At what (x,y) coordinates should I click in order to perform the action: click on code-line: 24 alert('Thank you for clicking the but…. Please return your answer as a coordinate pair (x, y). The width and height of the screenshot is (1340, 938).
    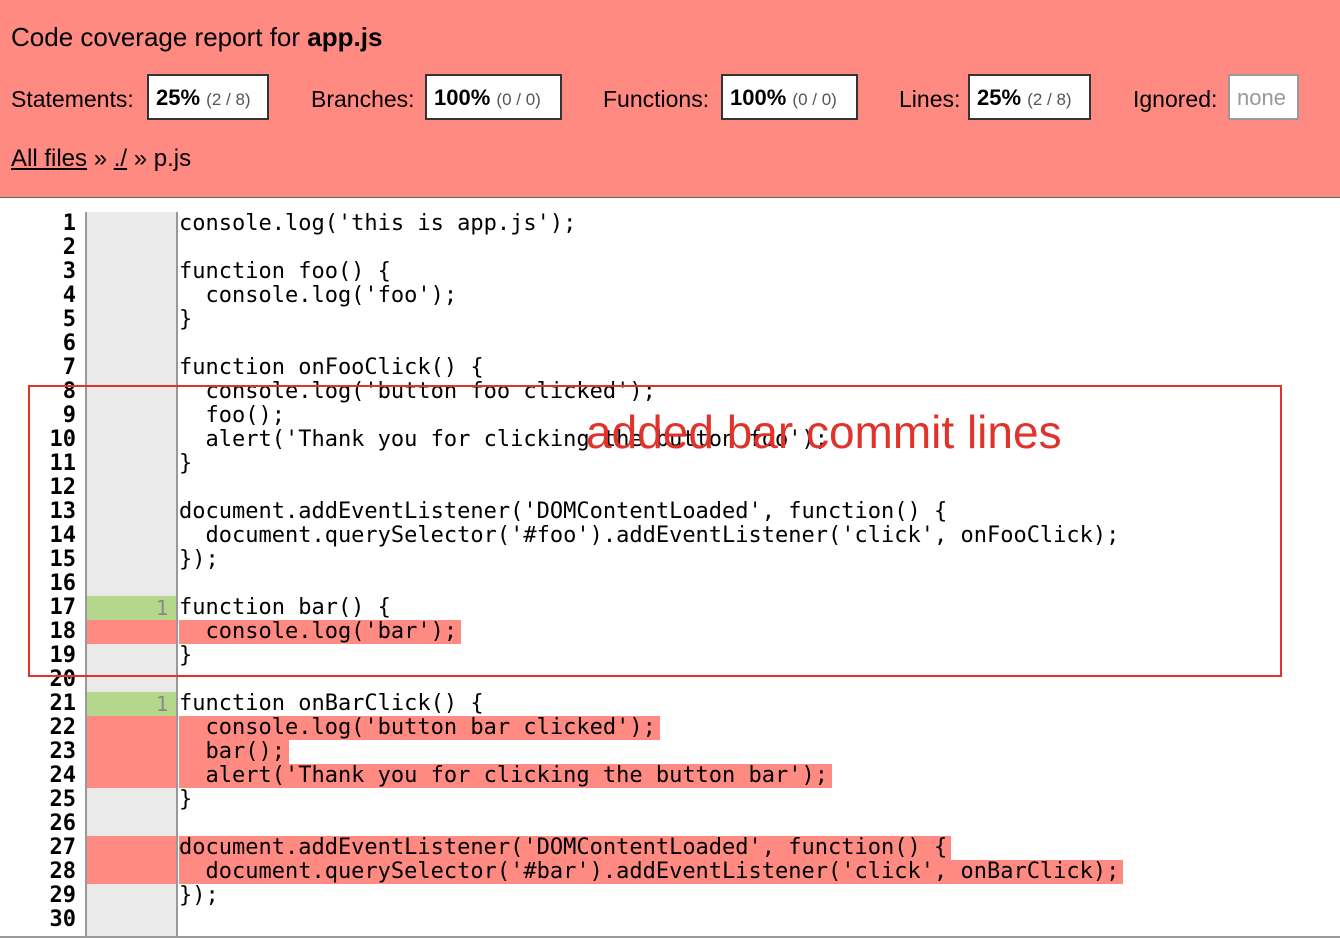
    Looking at the image, I should click on (670, 776).